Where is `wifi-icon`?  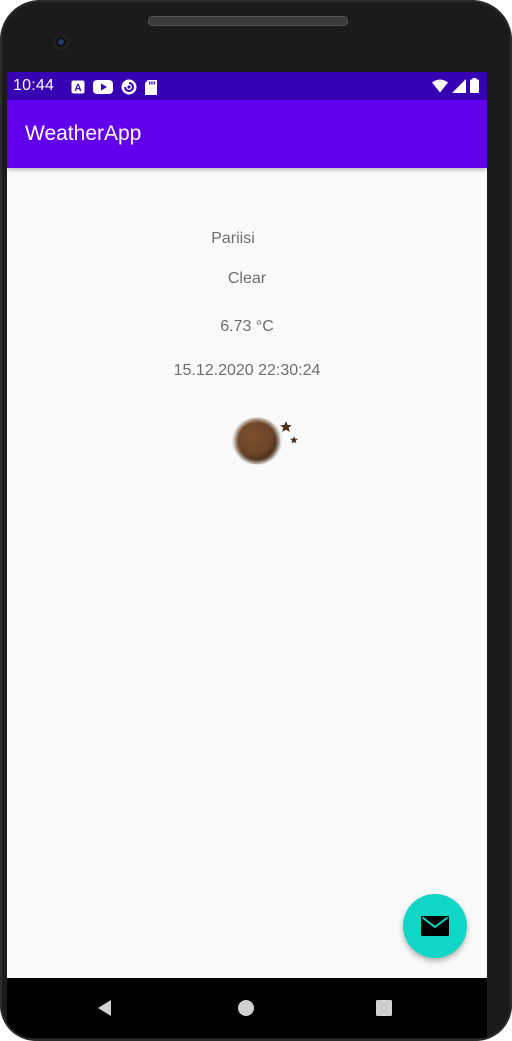
wifi-icon is located at coordinates (440, 85).